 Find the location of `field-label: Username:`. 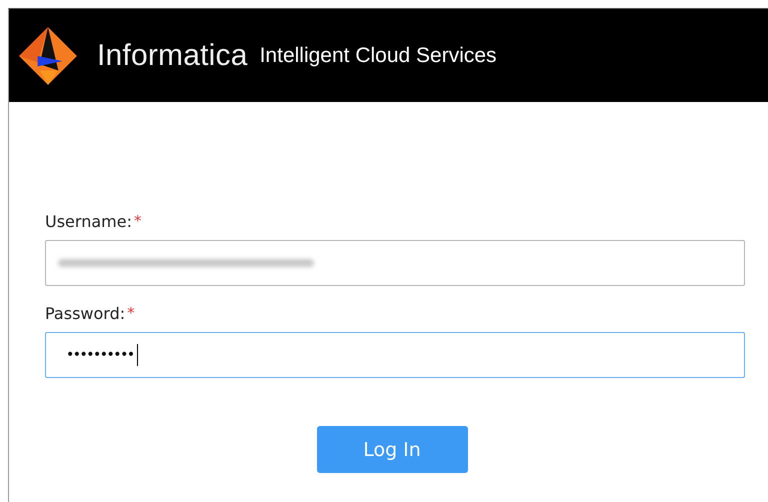

field-label: Username: is located at coordinates (88, 221).